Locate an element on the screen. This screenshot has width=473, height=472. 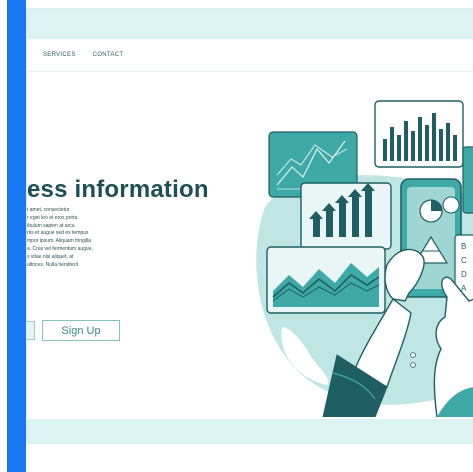
tablet-letter: C is located at coordinates (464, 260).